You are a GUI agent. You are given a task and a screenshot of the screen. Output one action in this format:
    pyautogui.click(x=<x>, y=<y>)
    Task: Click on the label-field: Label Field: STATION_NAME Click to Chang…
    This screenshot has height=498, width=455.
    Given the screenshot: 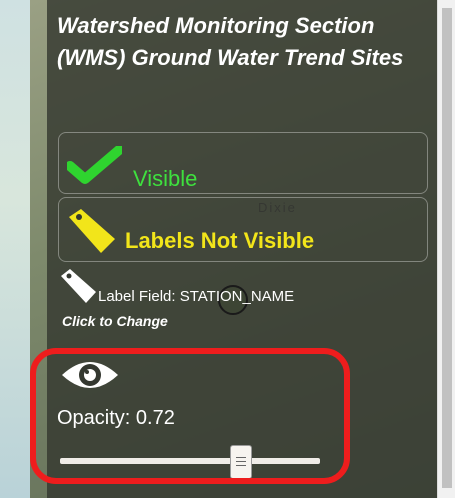 What is the action you would take?
    pyautogui.click(x=240, y=298)
    